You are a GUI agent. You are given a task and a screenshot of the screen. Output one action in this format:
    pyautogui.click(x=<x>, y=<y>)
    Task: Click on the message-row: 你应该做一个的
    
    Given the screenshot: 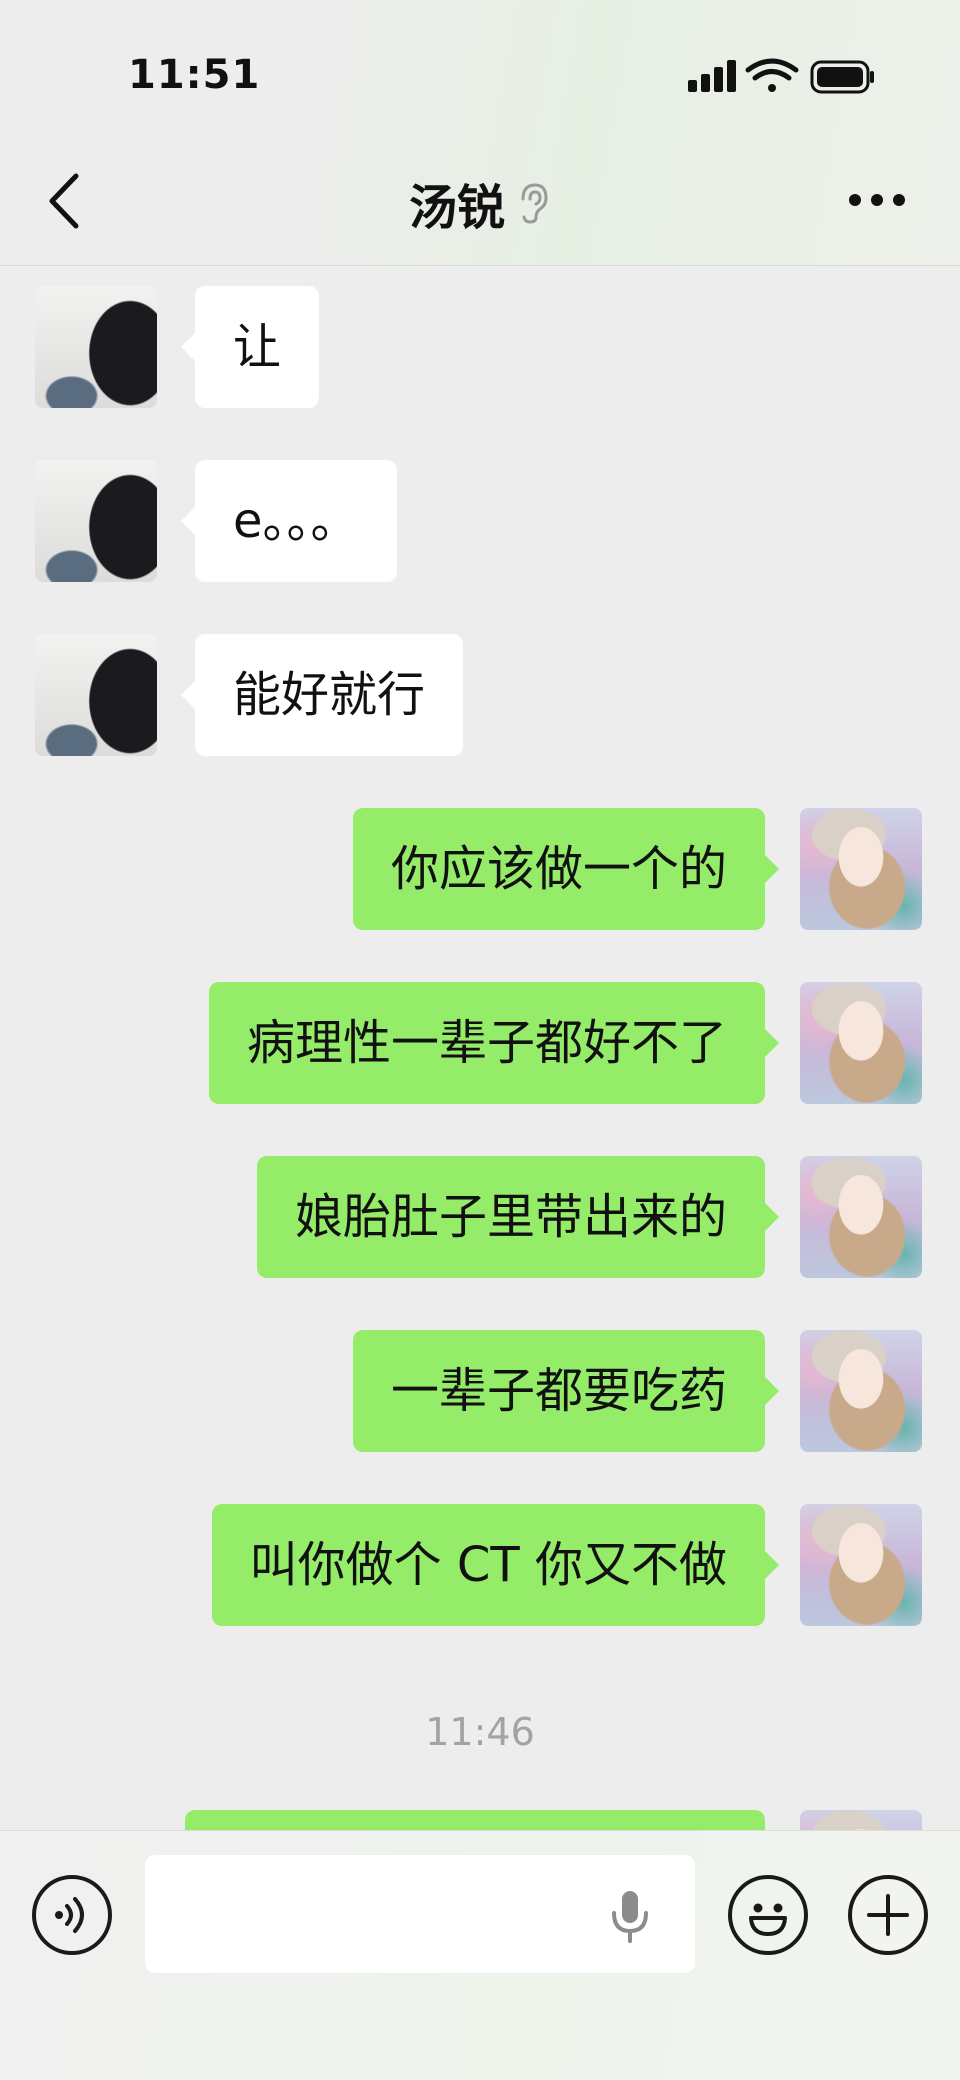 What is the action you would take?
    pyautogui.click(x=480, y=870)
    